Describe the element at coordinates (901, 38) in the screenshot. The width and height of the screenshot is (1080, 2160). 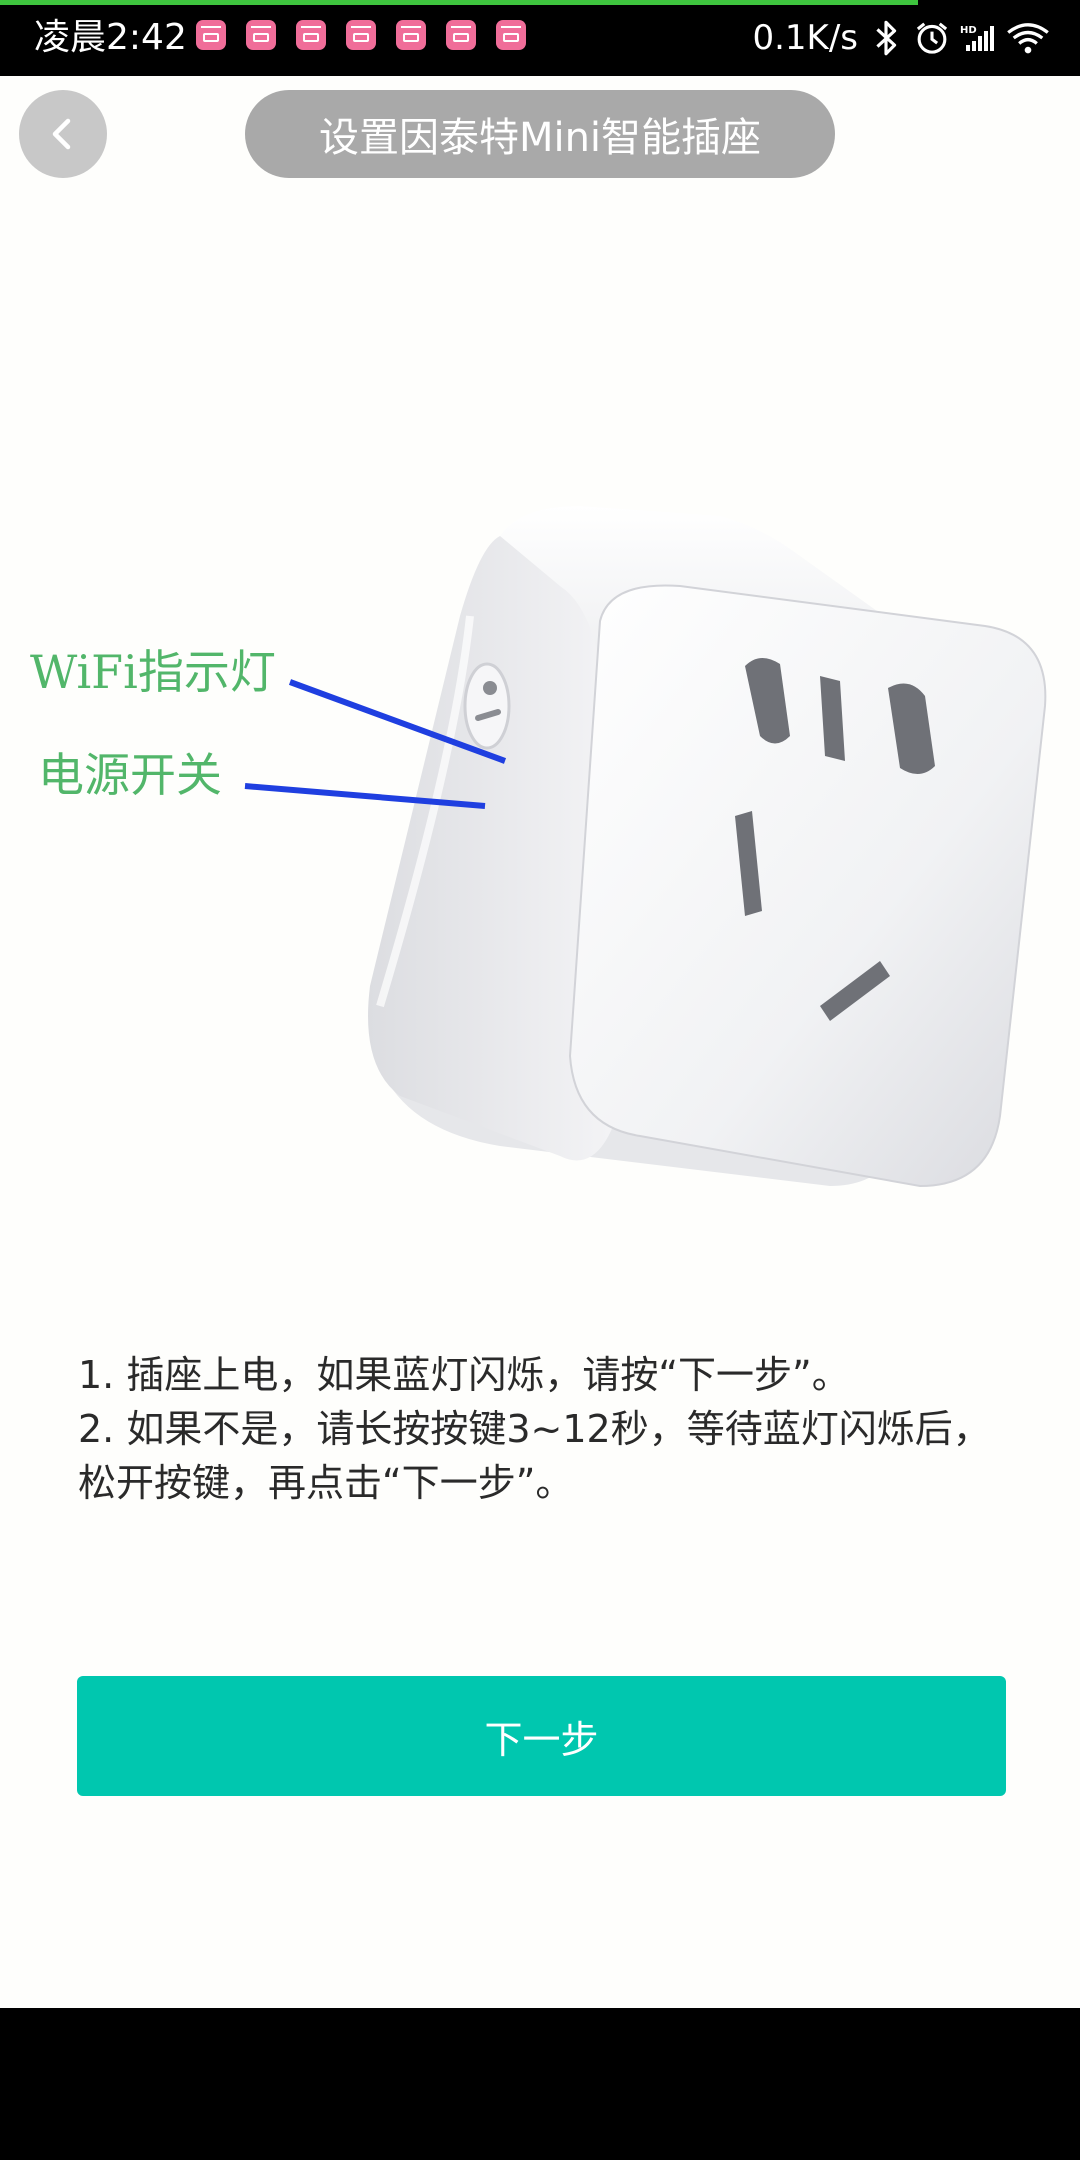
I see `status-right: 0.1K/s HD` at that location.